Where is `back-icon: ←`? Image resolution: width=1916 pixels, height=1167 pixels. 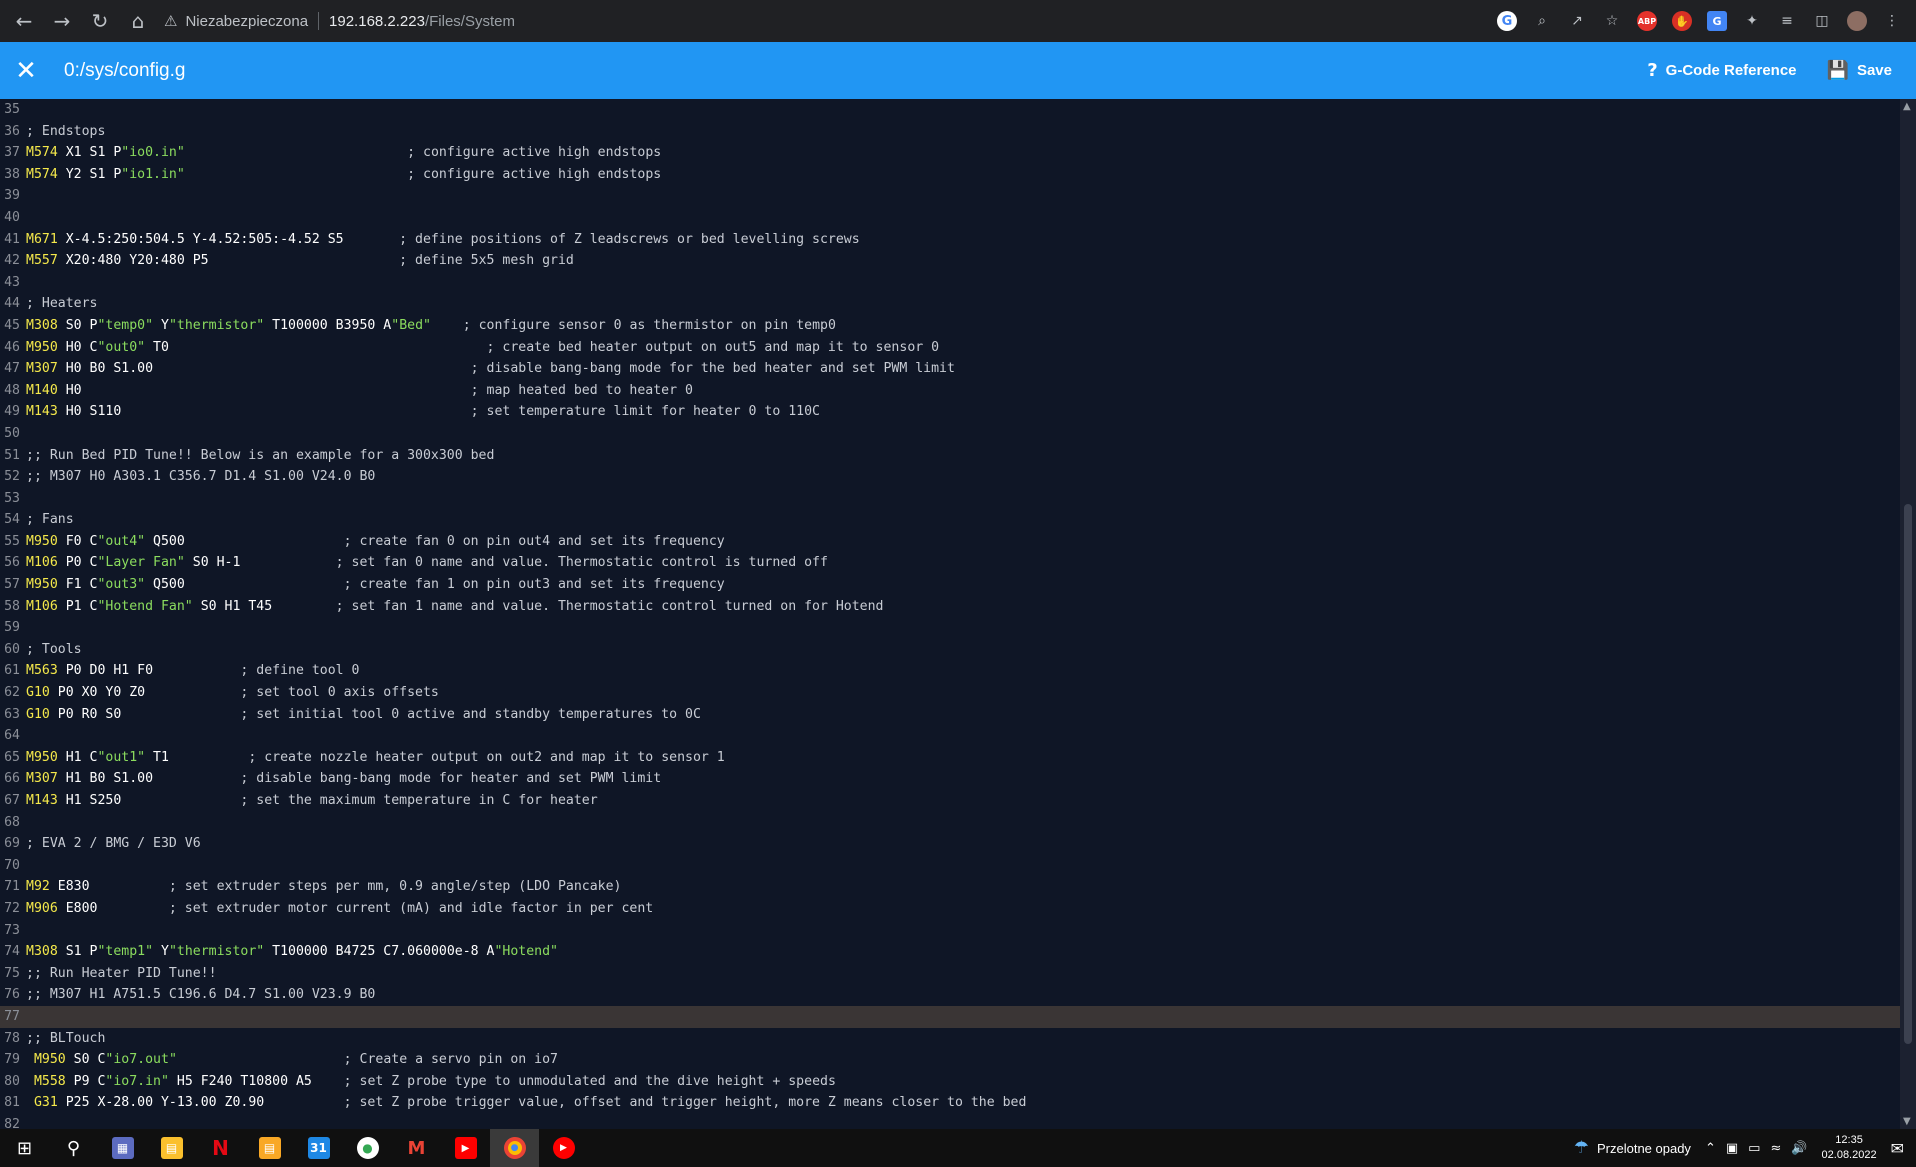 back-icon: ← is located at coordinates (24, 21).